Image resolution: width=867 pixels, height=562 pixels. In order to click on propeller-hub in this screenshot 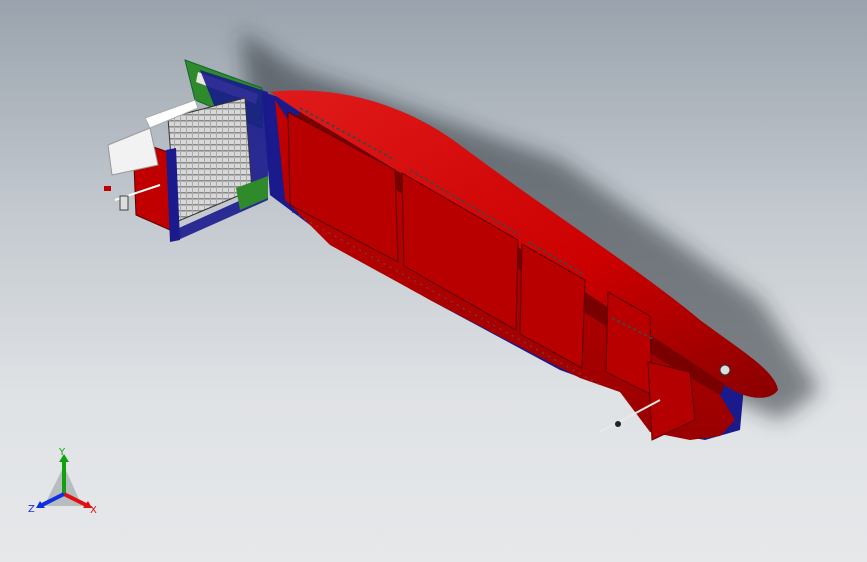, I will do `click(618, 424)`.